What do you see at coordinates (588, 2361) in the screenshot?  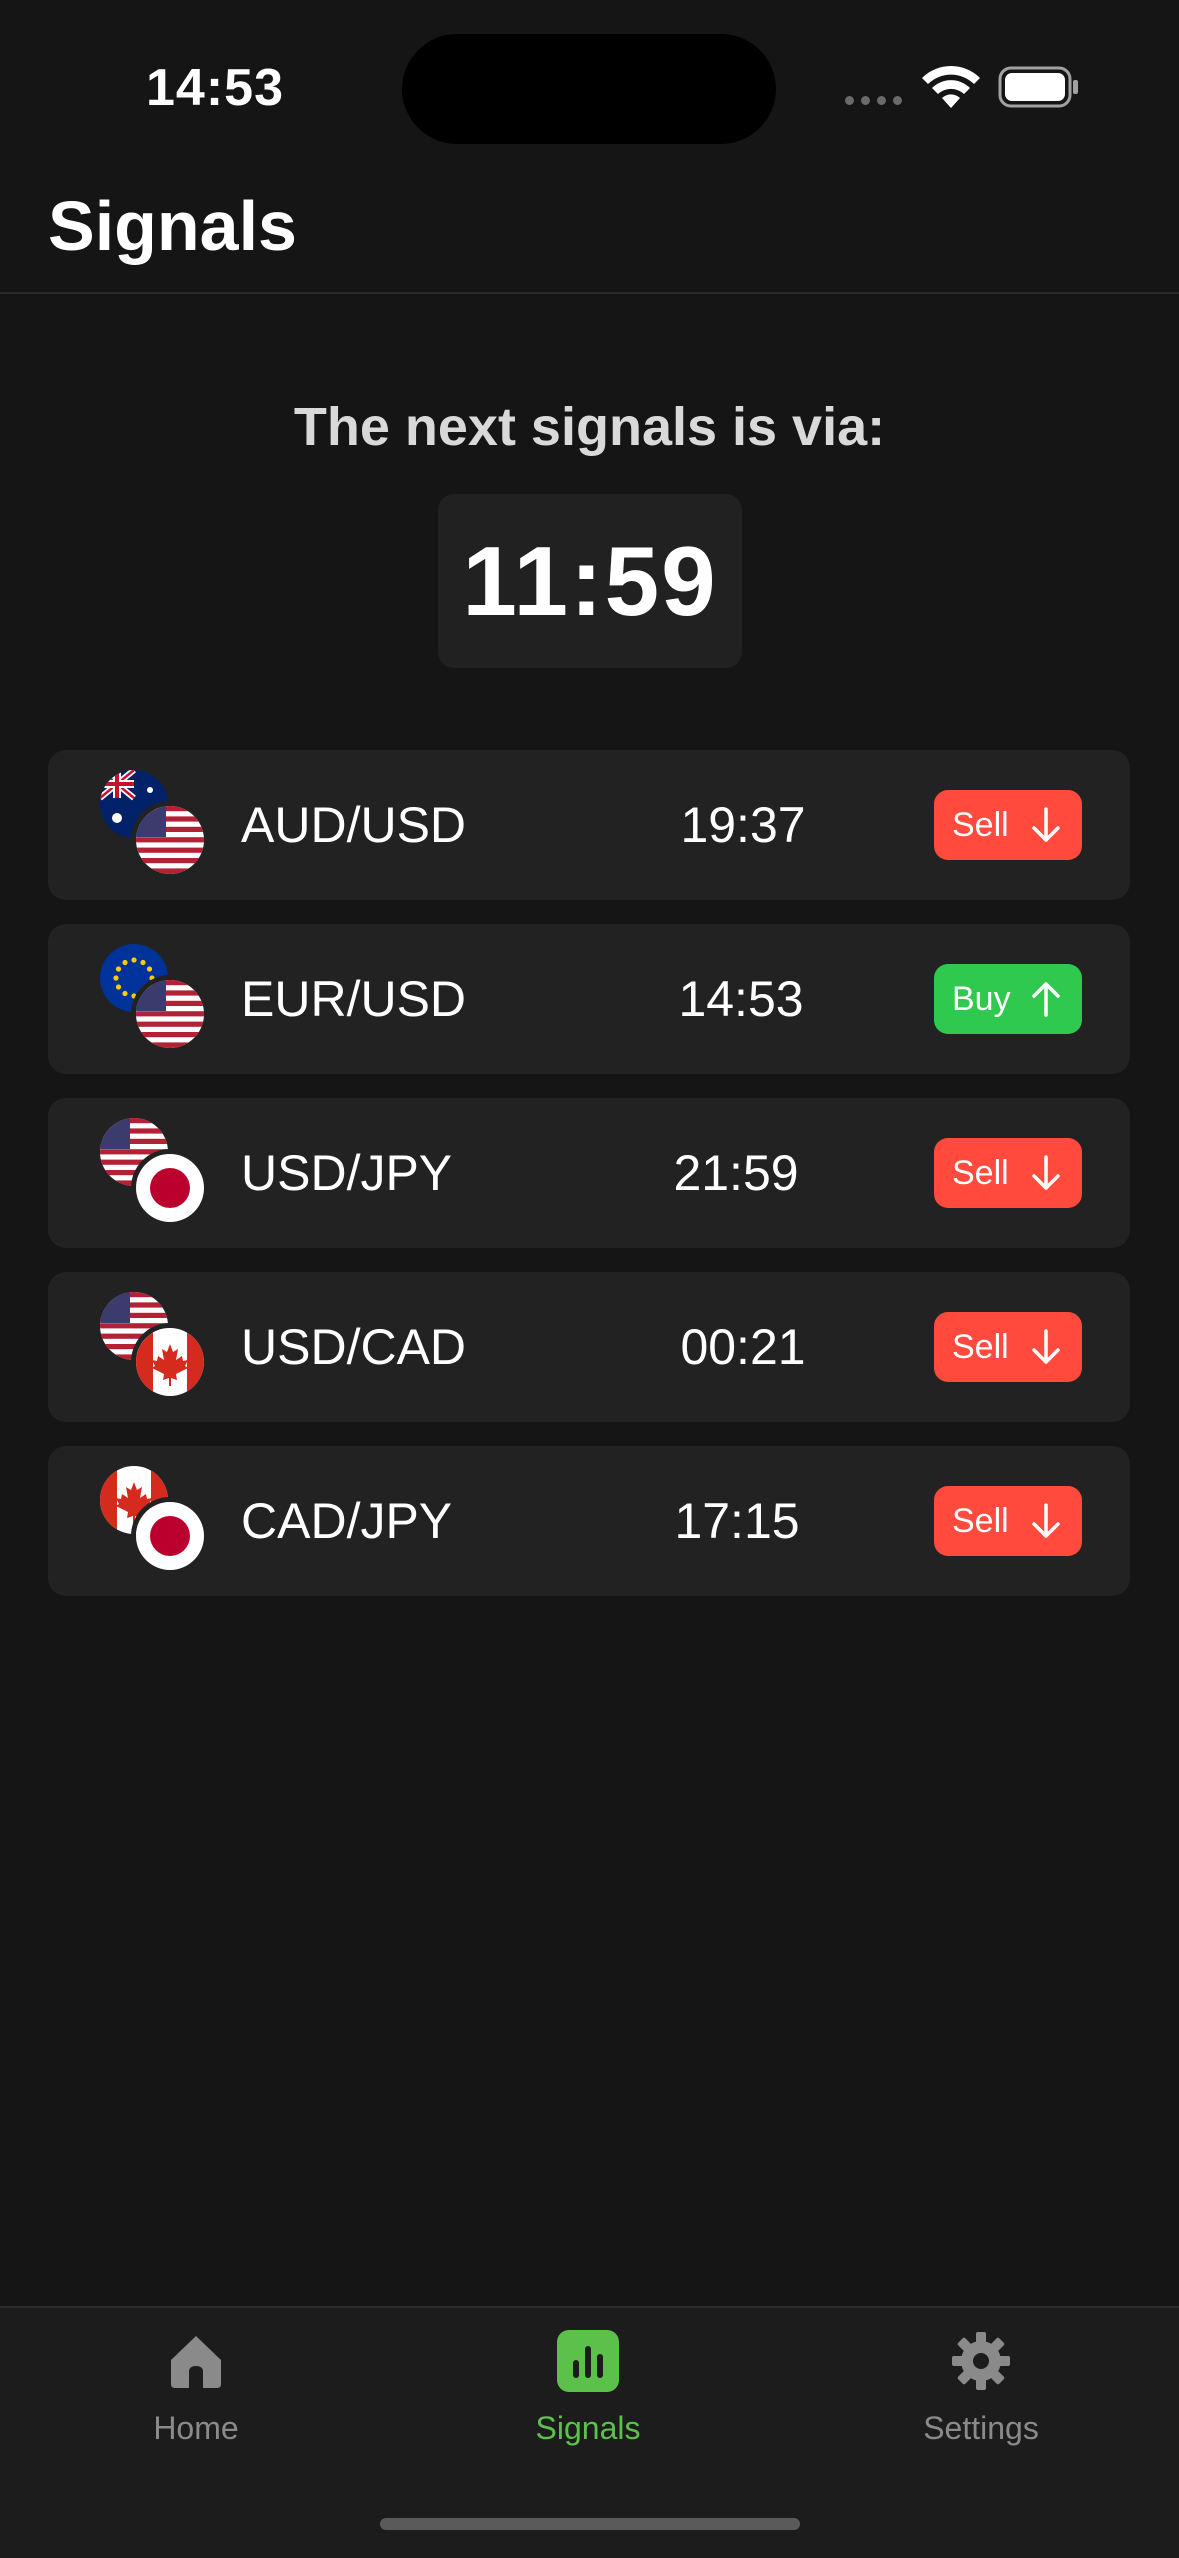 I see `chart-icon` at bounding box center [588, 2361].